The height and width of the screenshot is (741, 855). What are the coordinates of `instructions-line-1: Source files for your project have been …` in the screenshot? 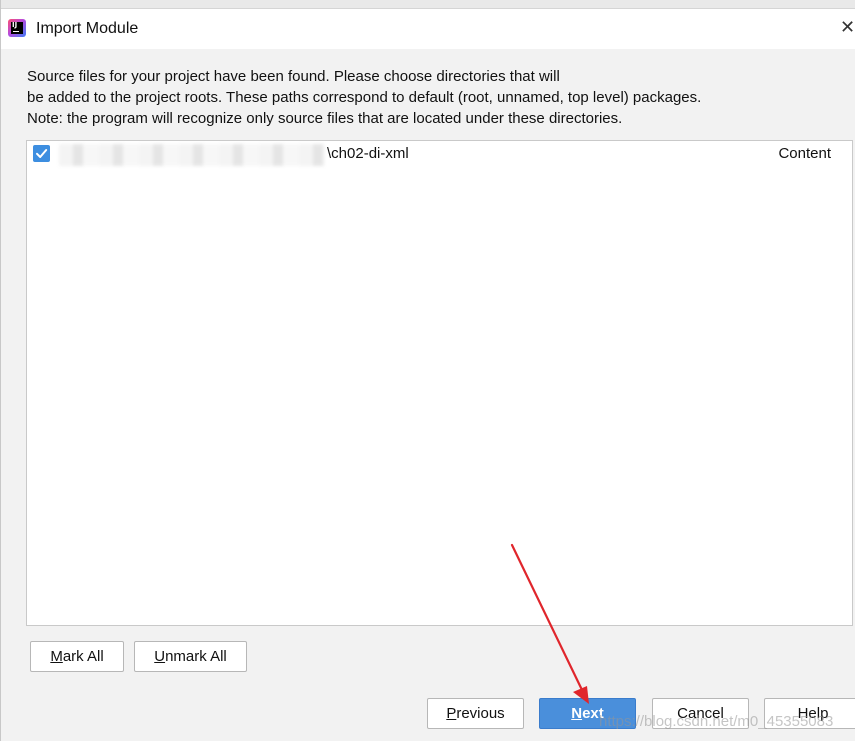 It's located at (293, 76).